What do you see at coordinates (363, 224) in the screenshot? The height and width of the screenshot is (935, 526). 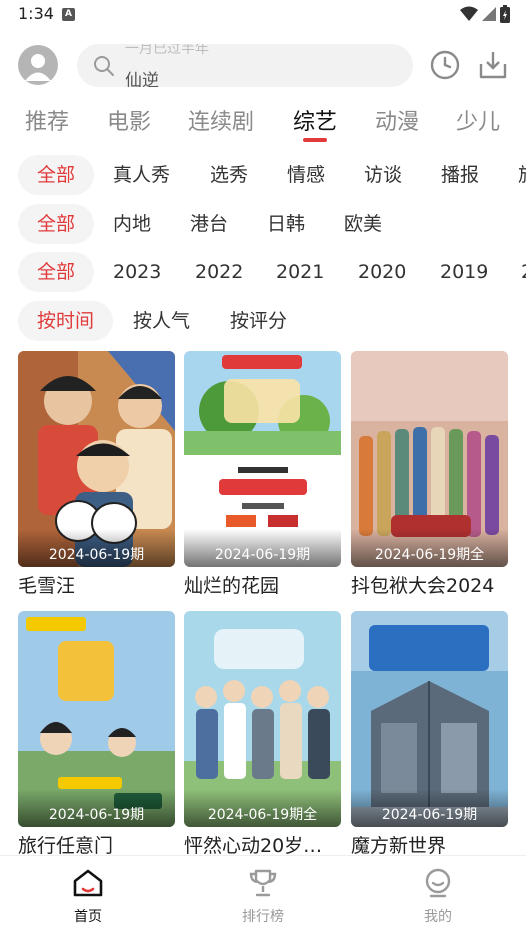 I see `region-chip-west: 欧美` at bounding box center [363, 224].